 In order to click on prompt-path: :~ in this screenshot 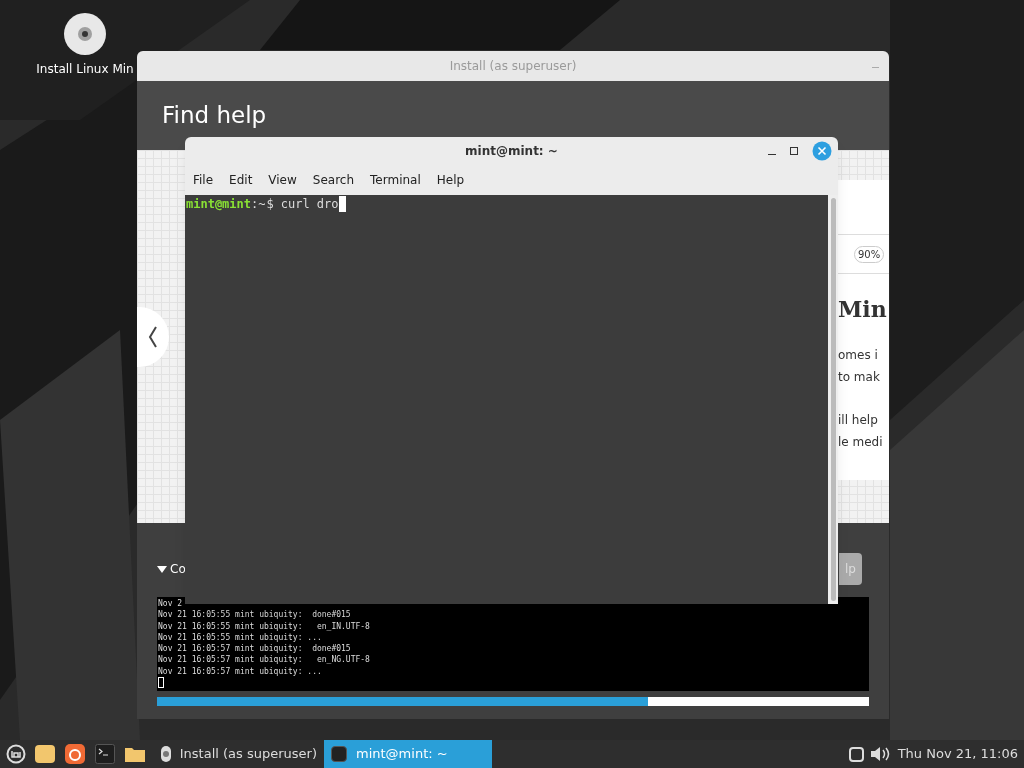, I will do `click(258, 204)`.